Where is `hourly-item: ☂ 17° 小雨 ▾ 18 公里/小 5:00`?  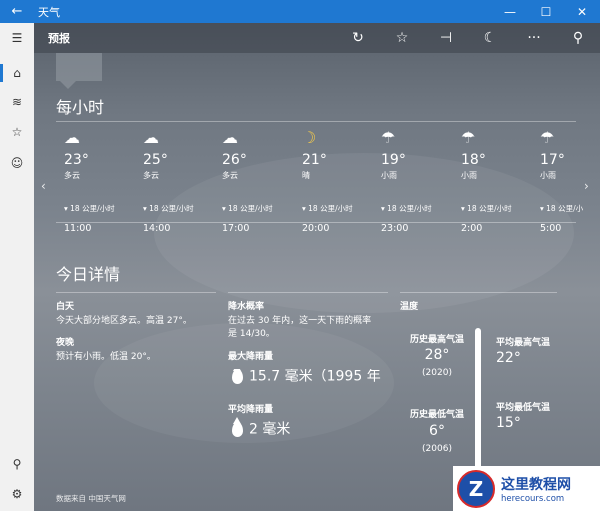 hourly-item: ☂ 17° 小雨 ▾ 18 公里/小 5:00 is located at coordinates (563, 180).